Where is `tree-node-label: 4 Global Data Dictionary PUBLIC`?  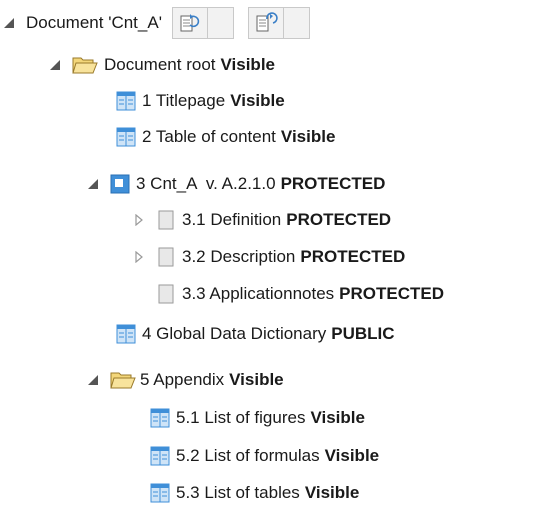
tree-node-label: 4 Global Data Dictionary PUBLIC is located at coordinates (268, 334).